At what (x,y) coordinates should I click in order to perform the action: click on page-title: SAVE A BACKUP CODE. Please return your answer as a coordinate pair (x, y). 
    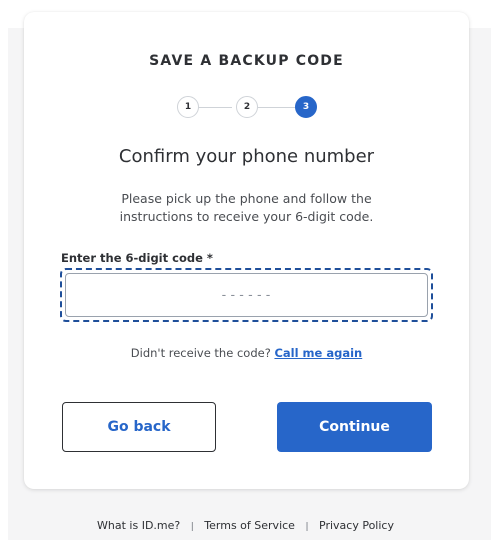
    Looking at the image, I should click on (246, 61).